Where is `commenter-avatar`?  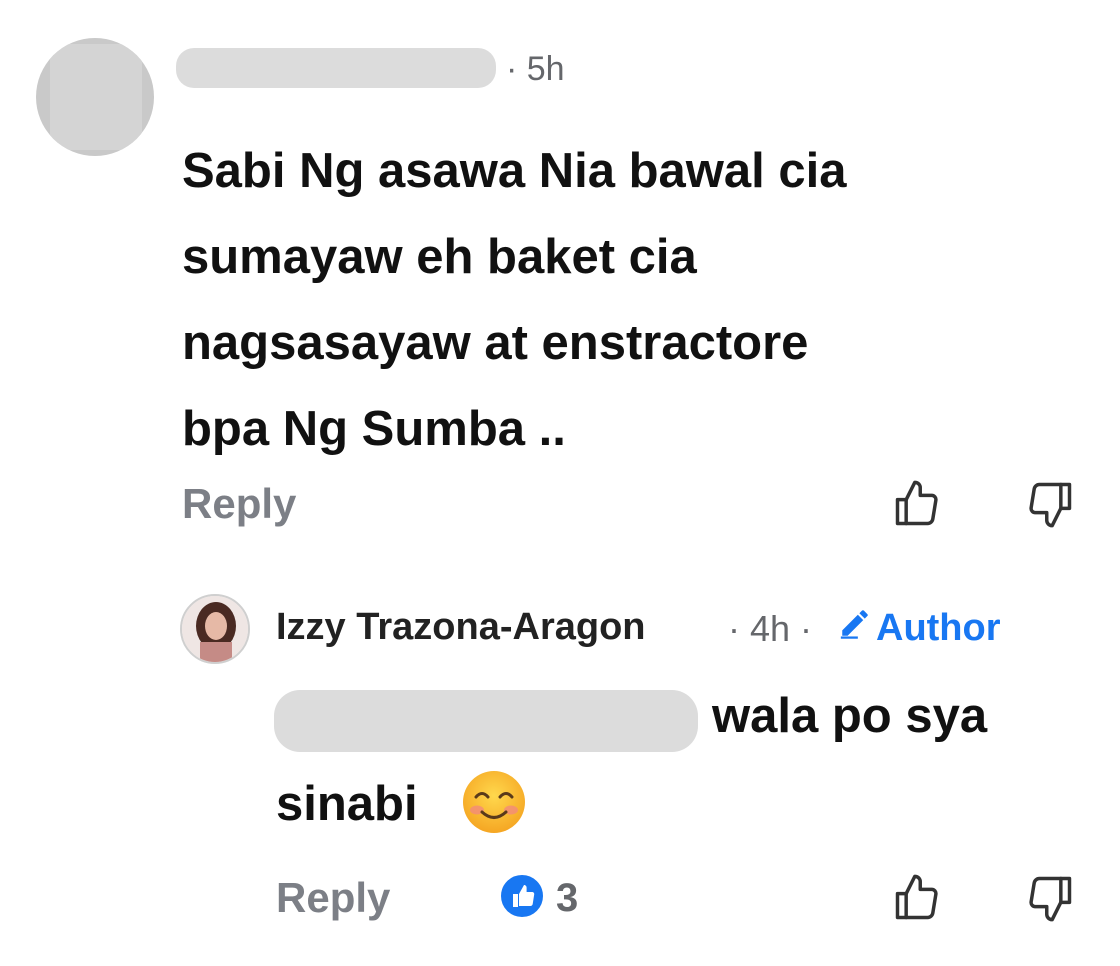
commenter-avatar is located at coordinates (95, 97).